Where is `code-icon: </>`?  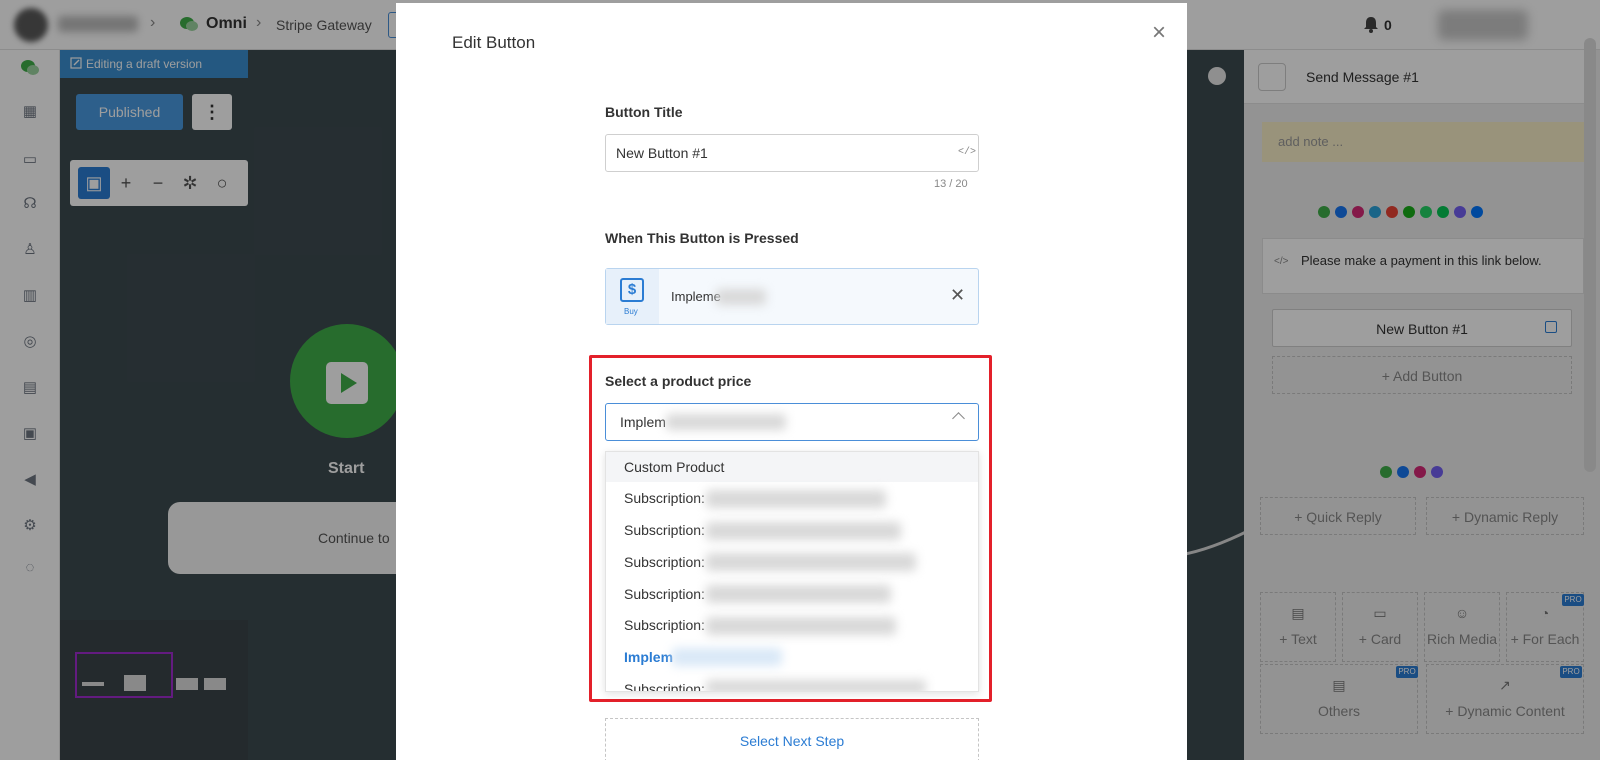
code-icon: </> is located at coordinates (967, 152).